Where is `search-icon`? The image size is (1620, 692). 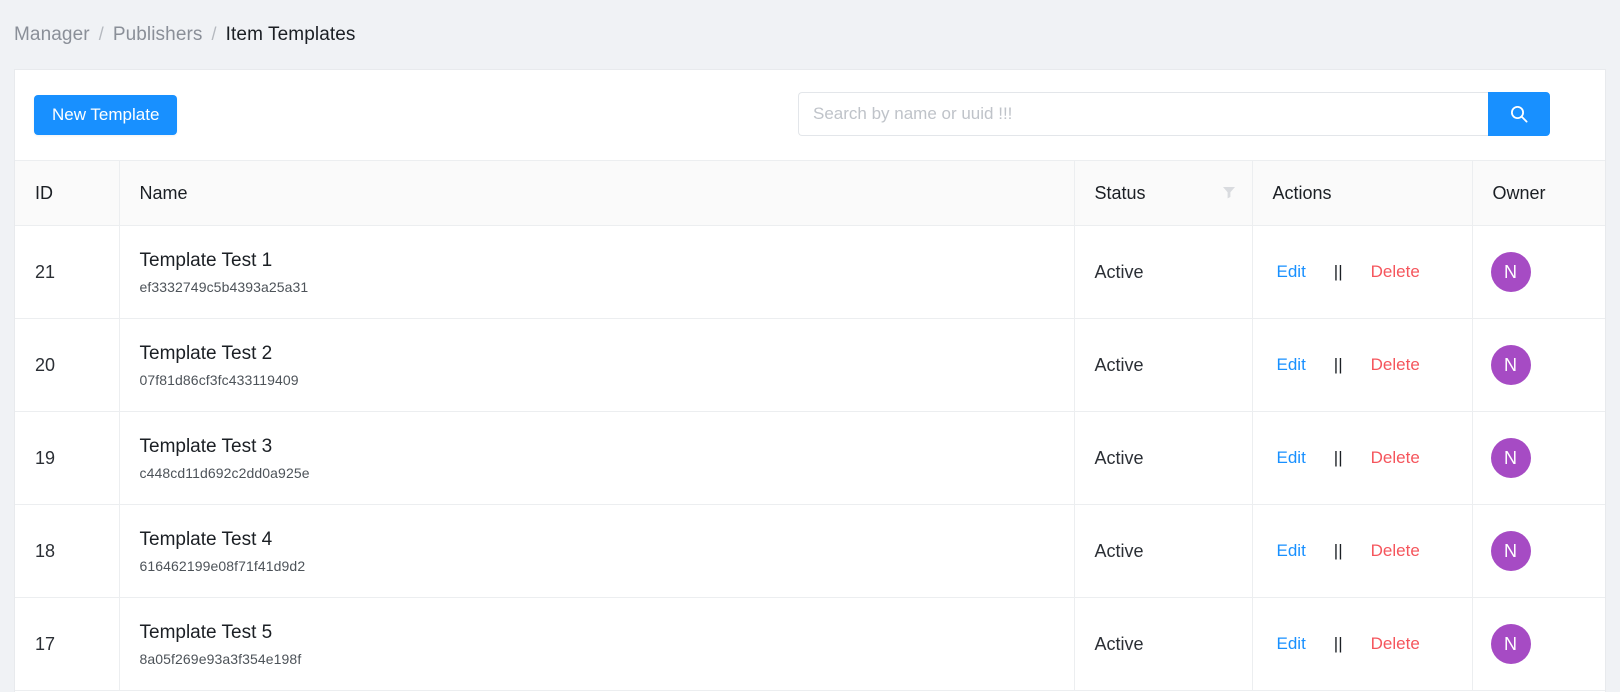 search-icon is located at coordinates (1519, 114).